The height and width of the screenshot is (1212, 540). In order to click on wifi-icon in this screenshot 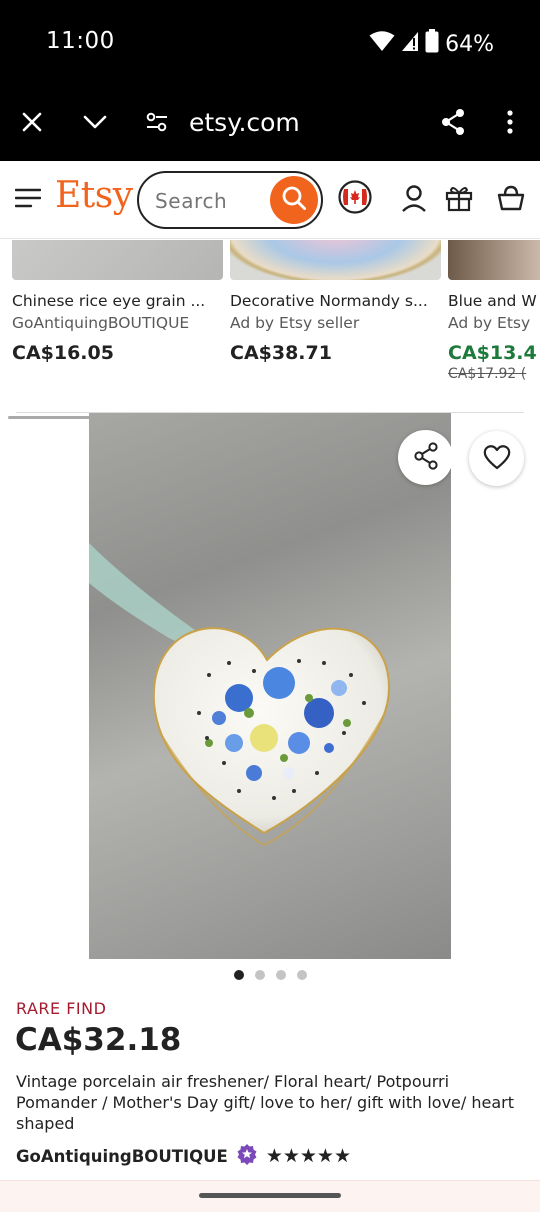, I will do `click(382, 44)`.